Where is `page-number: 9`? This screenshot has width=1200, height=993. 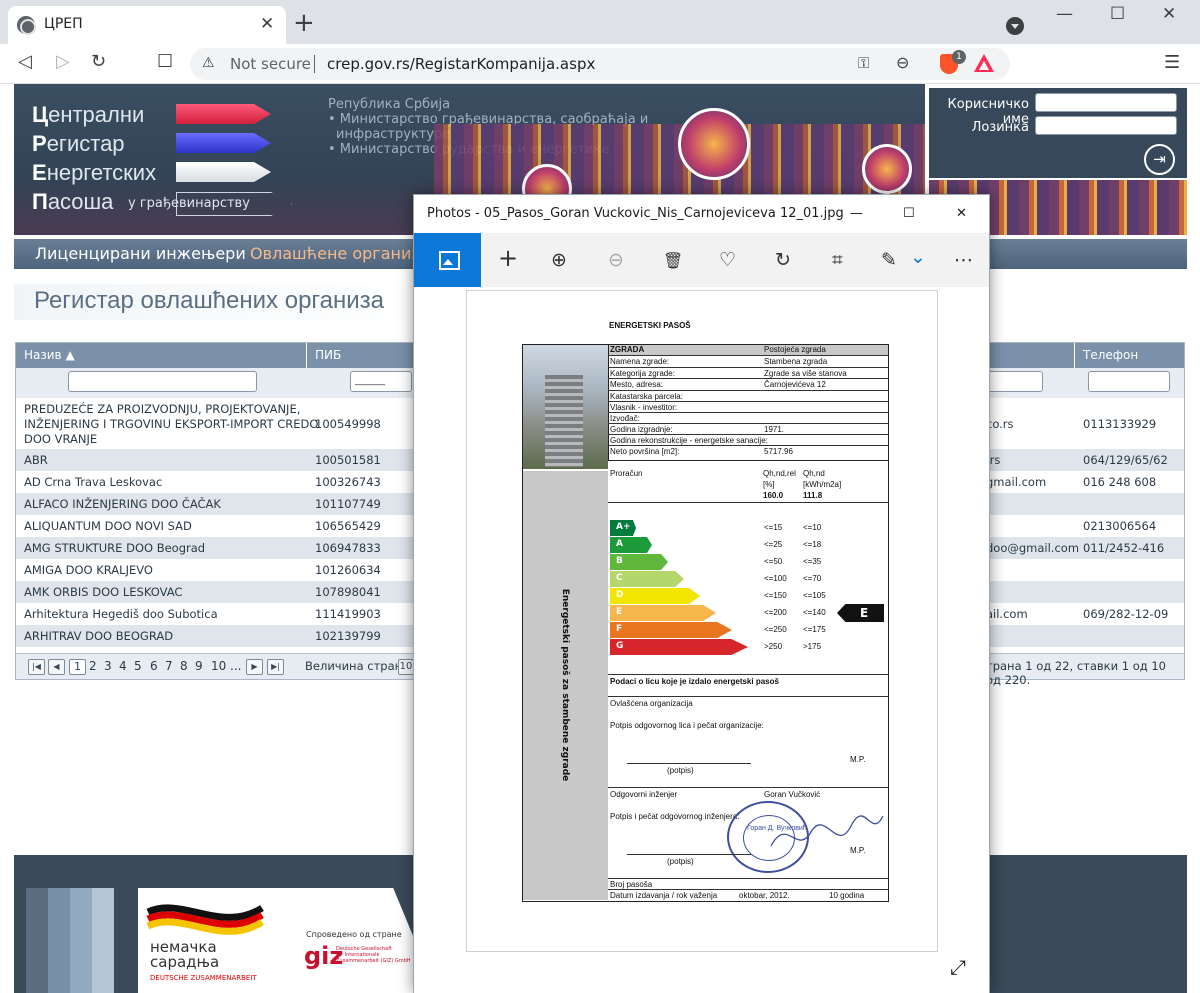
page-number: 9 is located at coordinates (199, 666).